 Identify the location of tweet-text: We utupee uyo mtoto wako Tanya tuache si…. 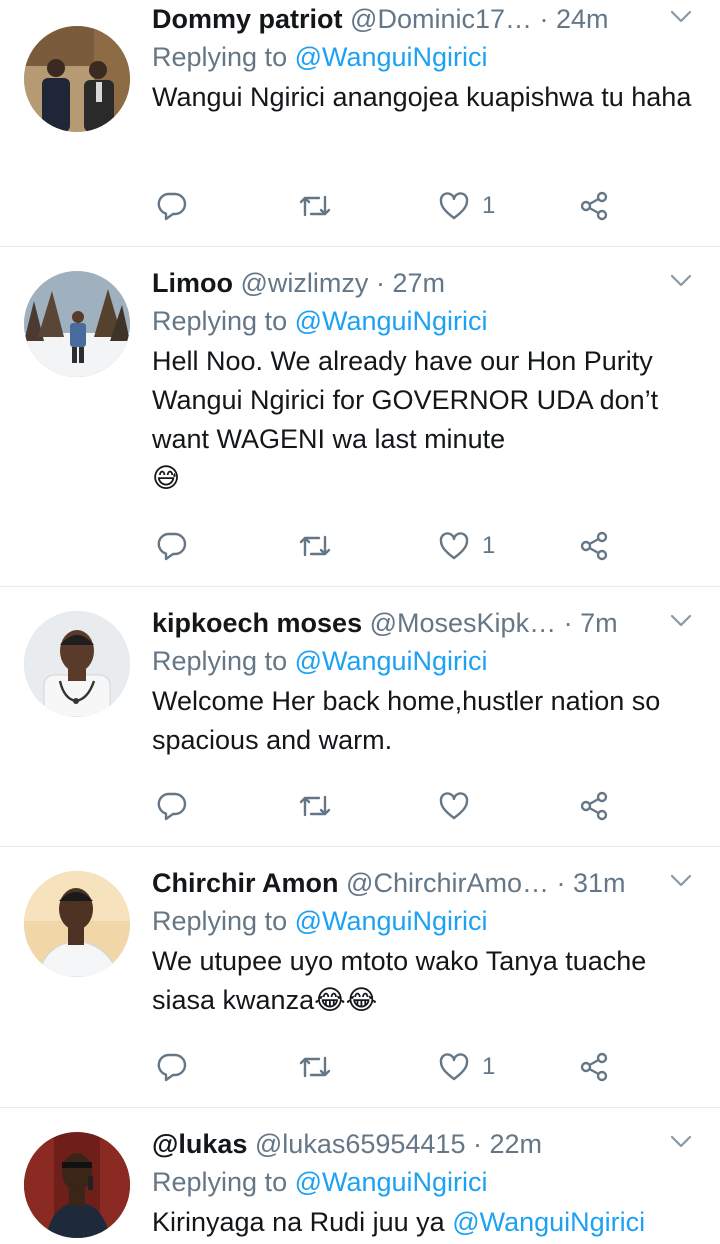
(424, 981).